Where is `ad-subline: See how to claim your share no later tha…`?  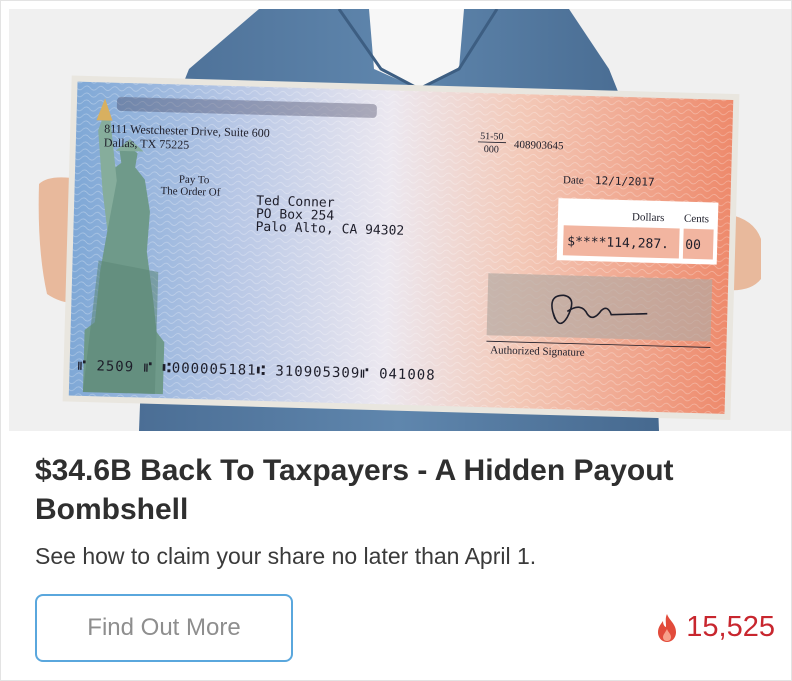 ad-subline: See how to claim your share no later tha… is located at coordinates (285, 556).